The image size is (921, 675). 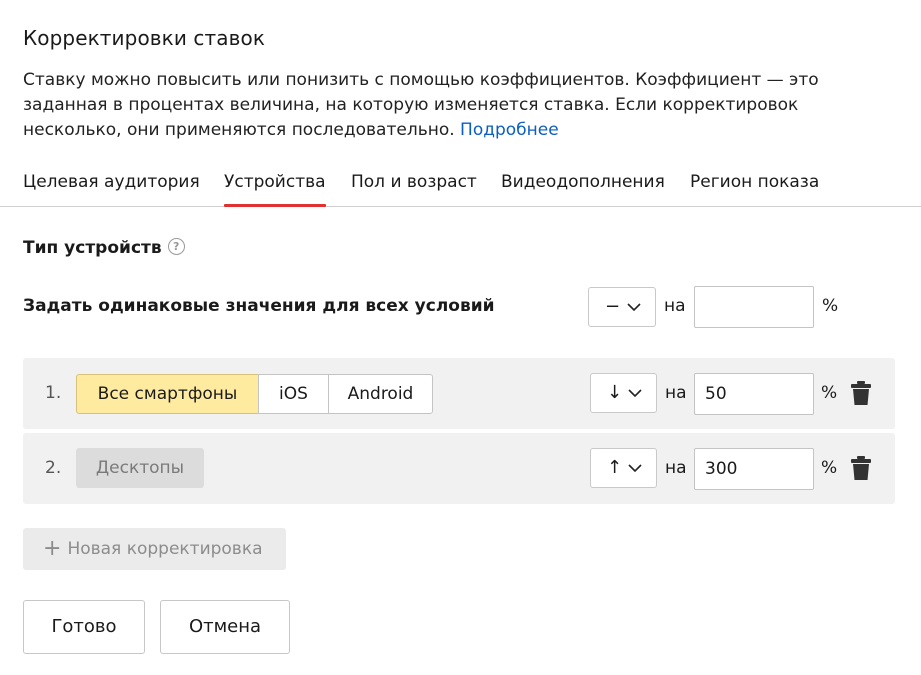 I want to click on done-button: Готово, so click(x=84, y=627).